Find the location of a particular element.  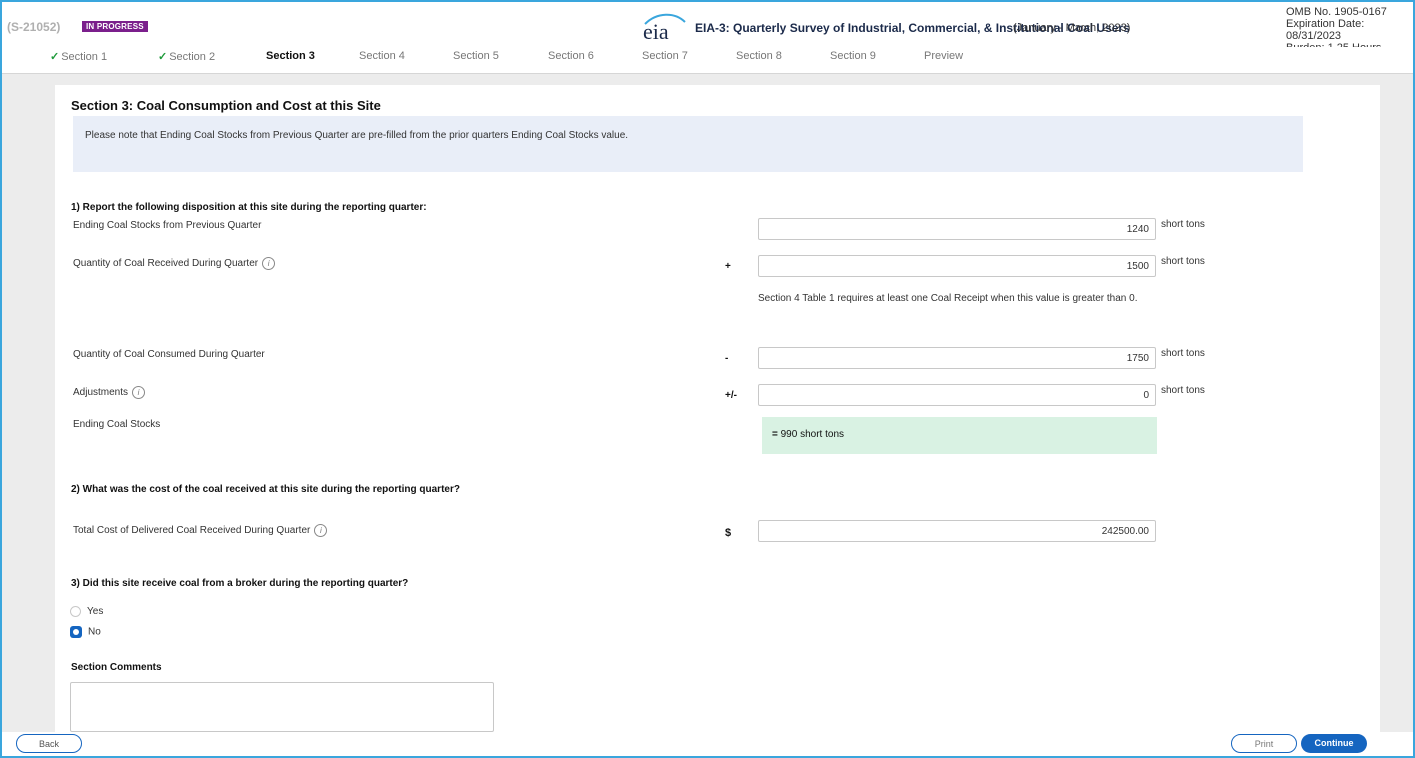

logo-text: eia is located at coordinates (656, 30).